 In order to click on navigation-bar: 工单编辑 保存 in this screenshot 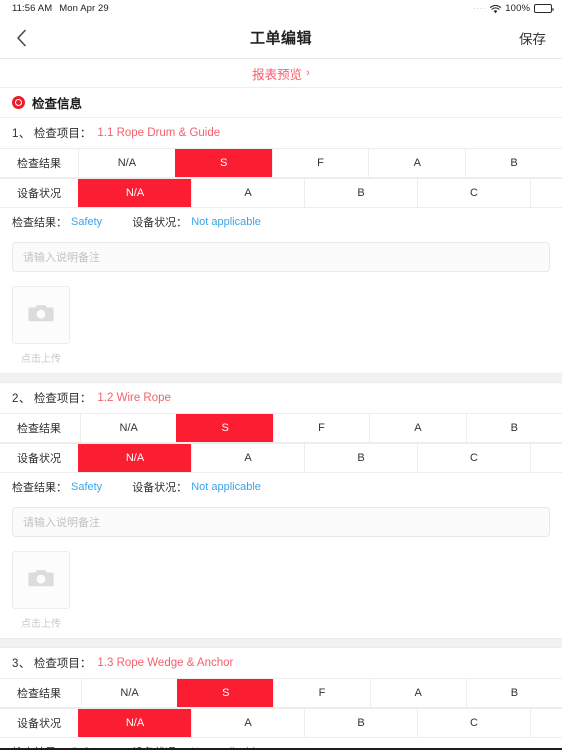, I will do `click(281, 38)`.